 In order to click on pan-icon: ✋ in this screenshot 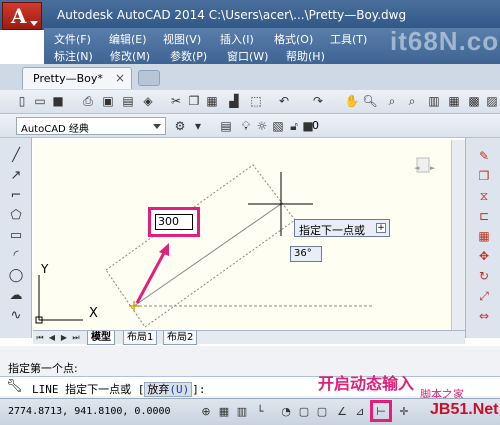, I will do `click(352, 101)`.